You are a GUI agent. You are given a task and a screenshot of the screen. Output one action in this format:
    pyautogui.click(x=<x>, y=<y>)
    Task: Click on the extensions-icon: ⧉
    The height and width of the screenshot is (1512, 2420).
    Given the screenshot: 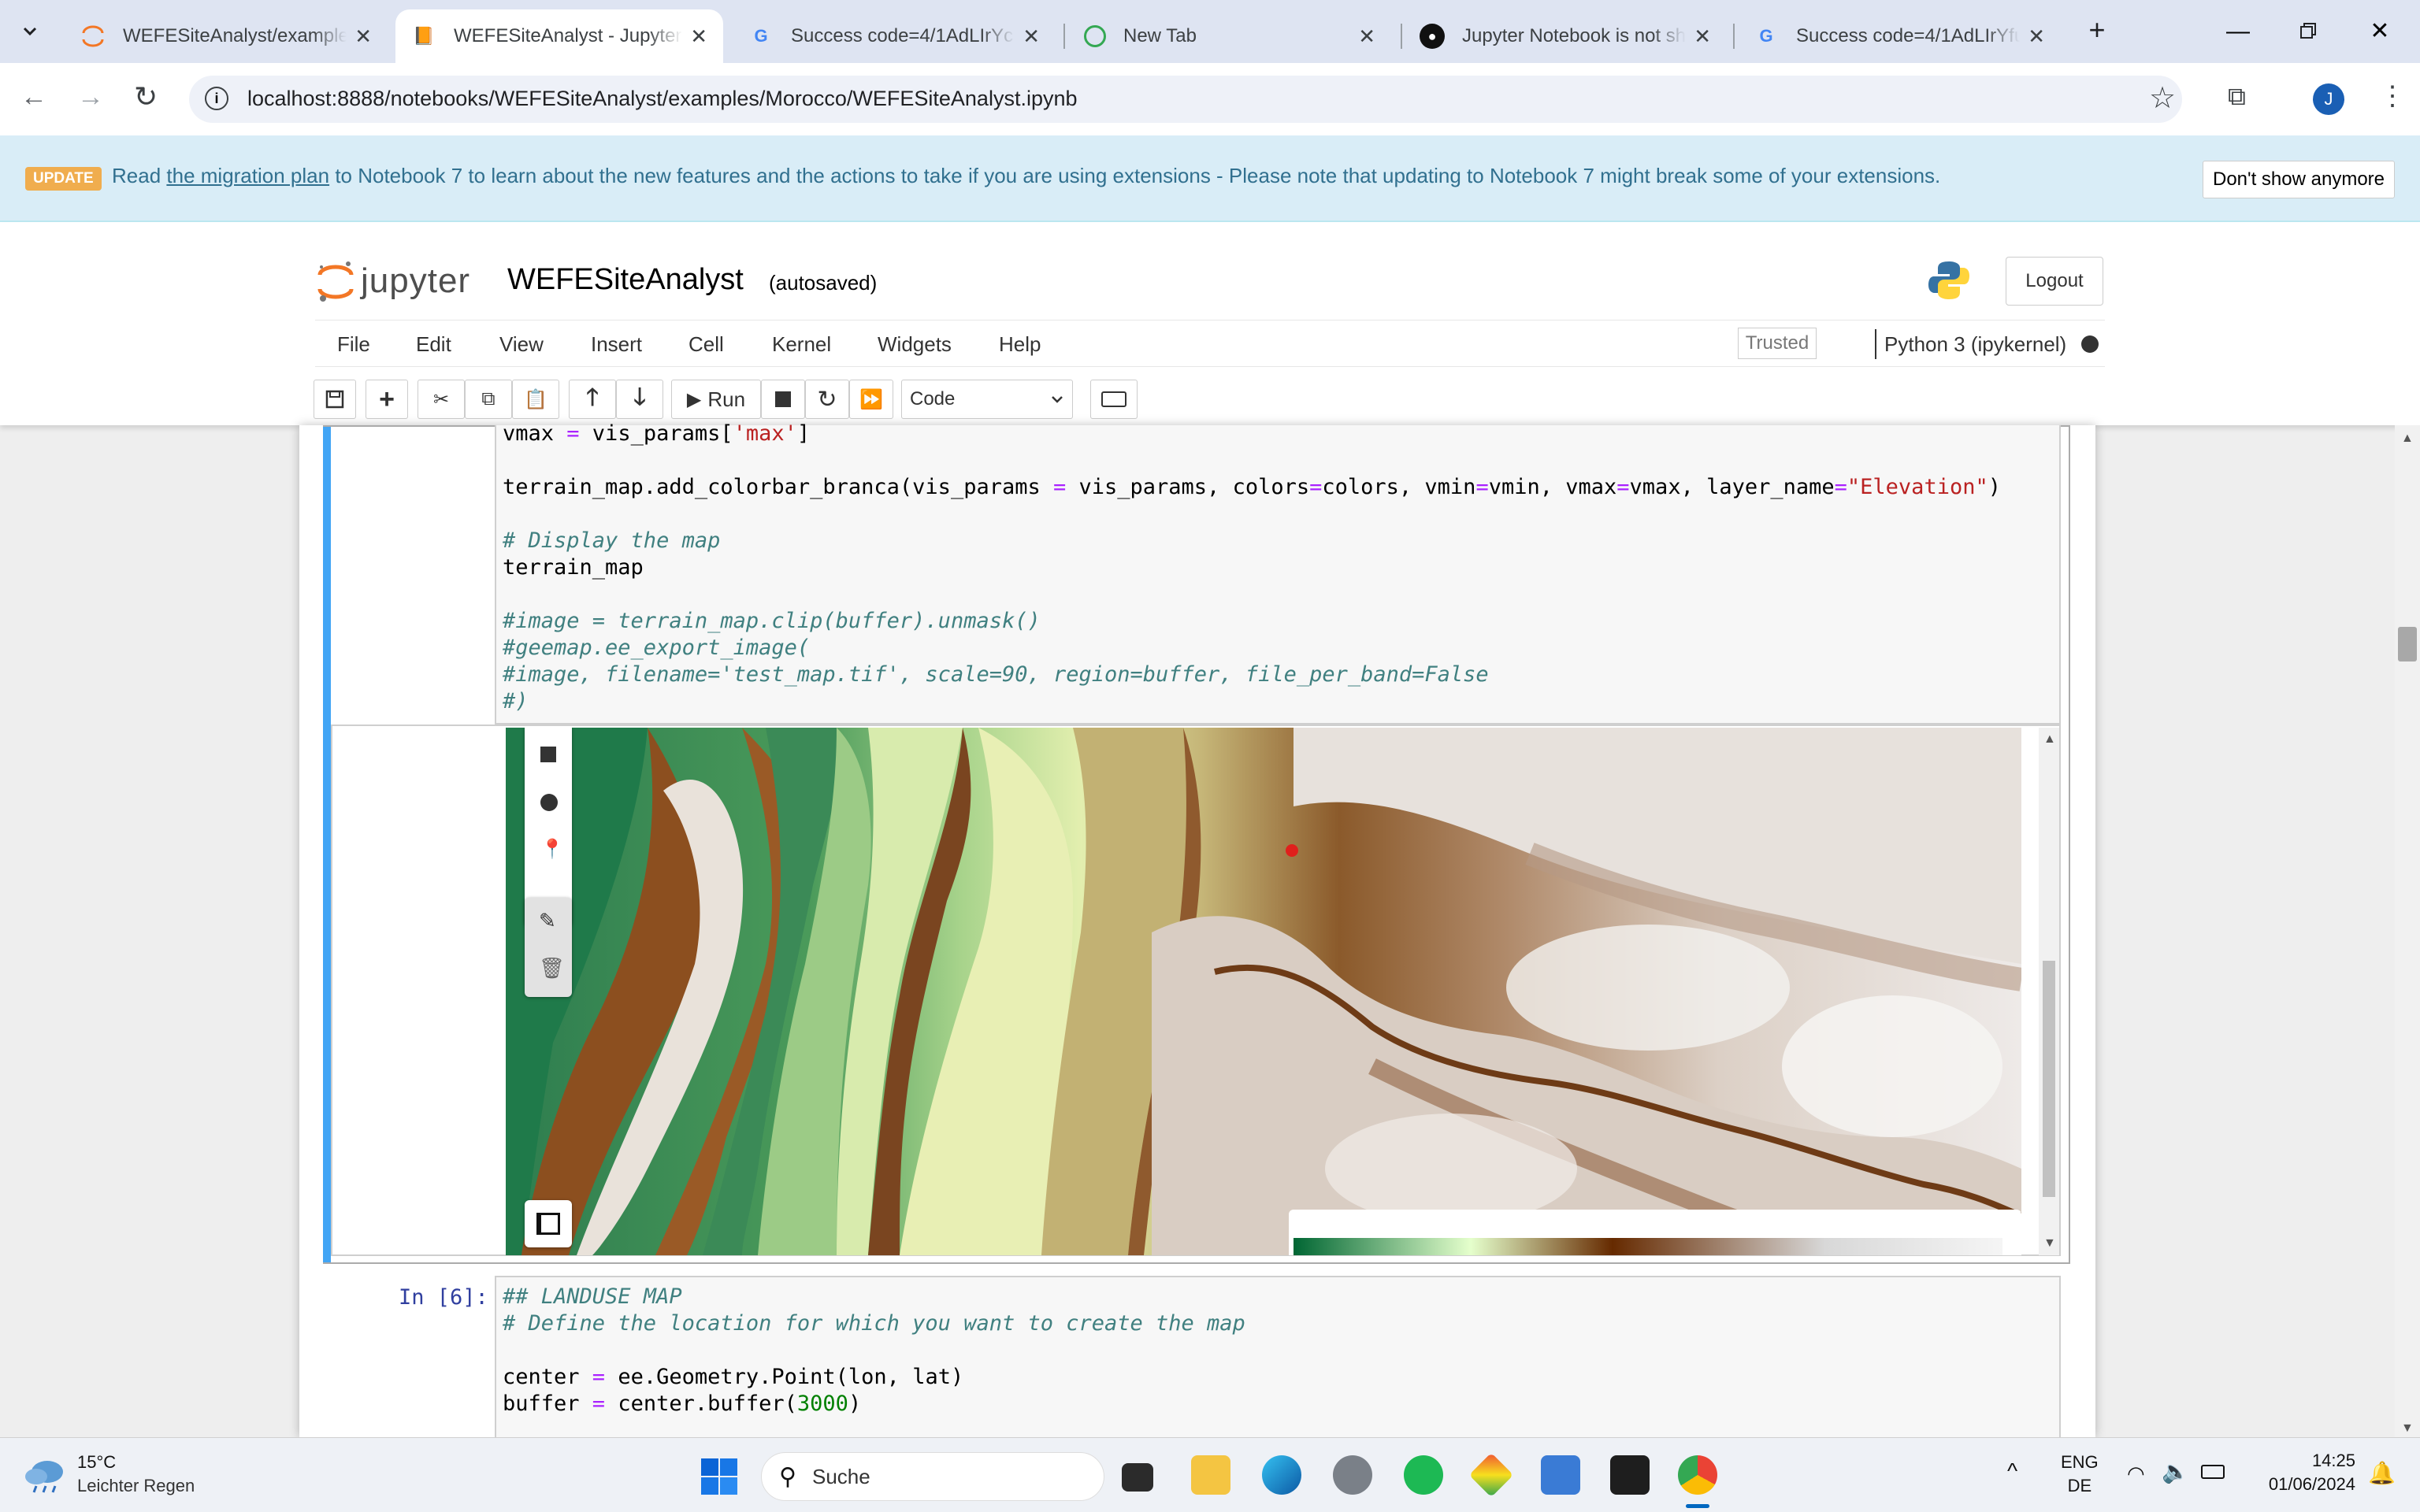 What is the action you would take?
    pyautogui.click(x=2237, y=97)
    